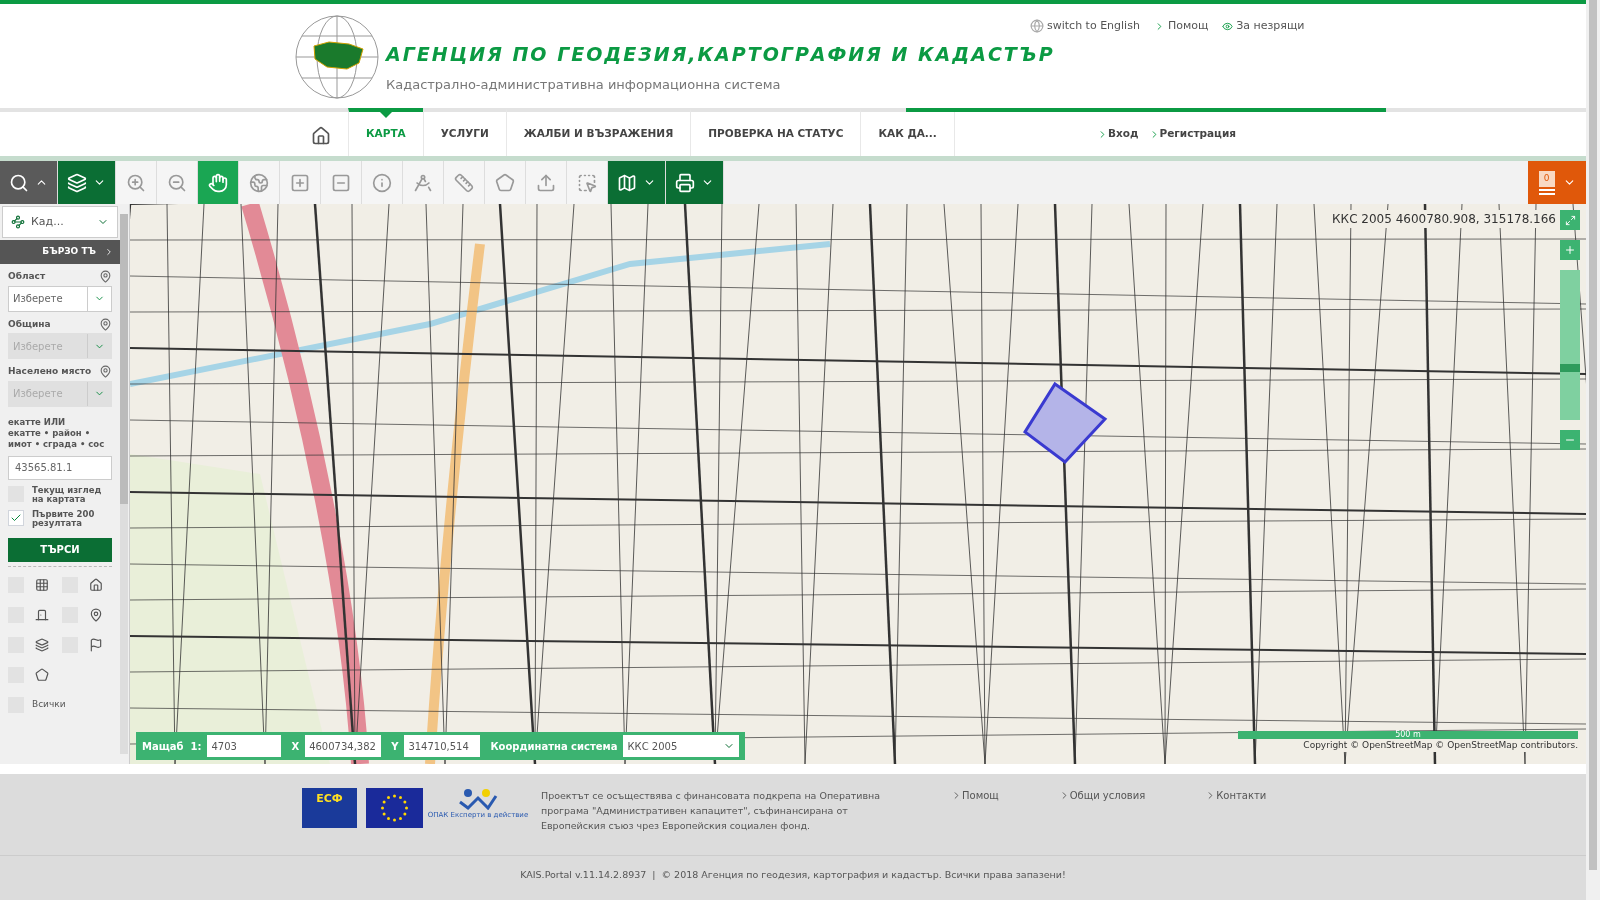 The height and width of the screenshot is (900, 1600). I want to click on zoom-out-button, so click(1570, 440).